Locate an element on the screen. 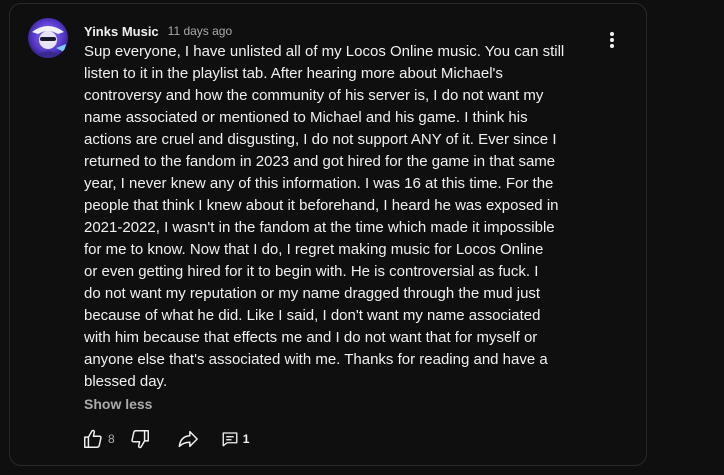  avatar-image is located at coordinates (48, 38).